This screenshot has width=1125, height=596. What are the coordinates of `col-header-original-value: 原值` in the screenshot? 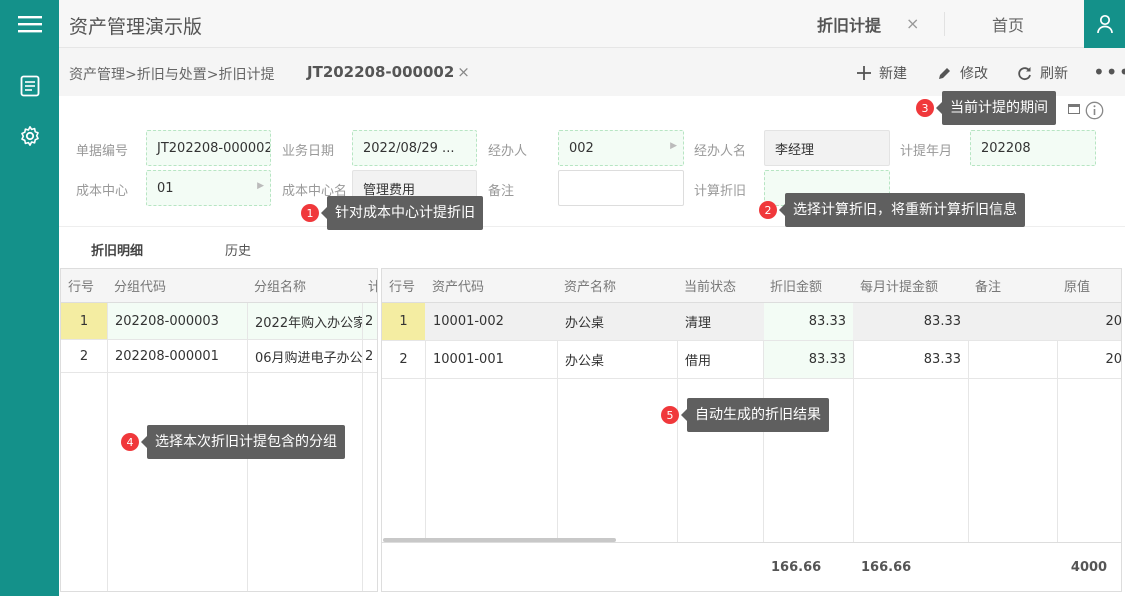 It's located at (1089, 285).